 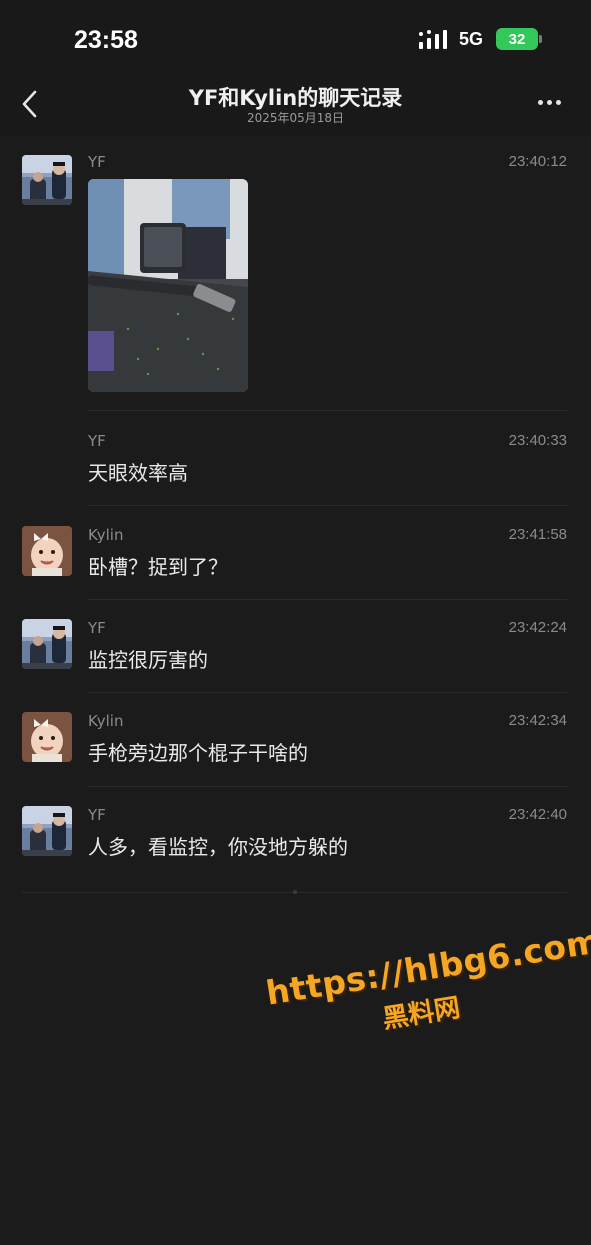 What do you see at coordinates (552, 102) in the screenshot?
I see `more-dots-icon` at bounding box center [552, 102].